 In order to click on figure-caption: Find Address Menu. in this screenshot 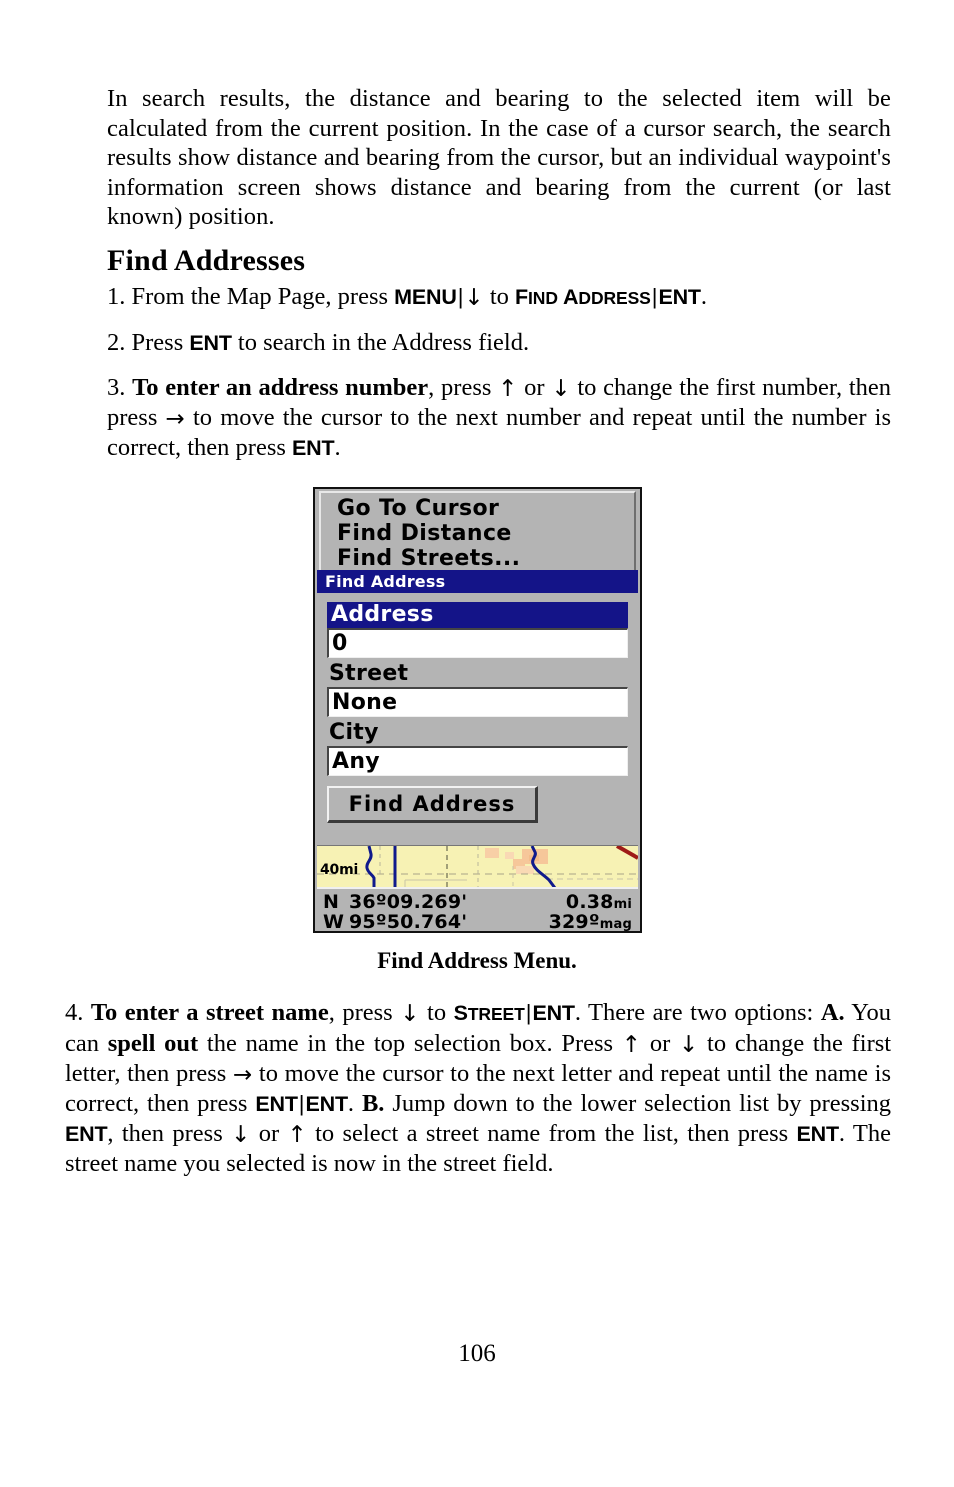, I will do `click(477, 960)`.